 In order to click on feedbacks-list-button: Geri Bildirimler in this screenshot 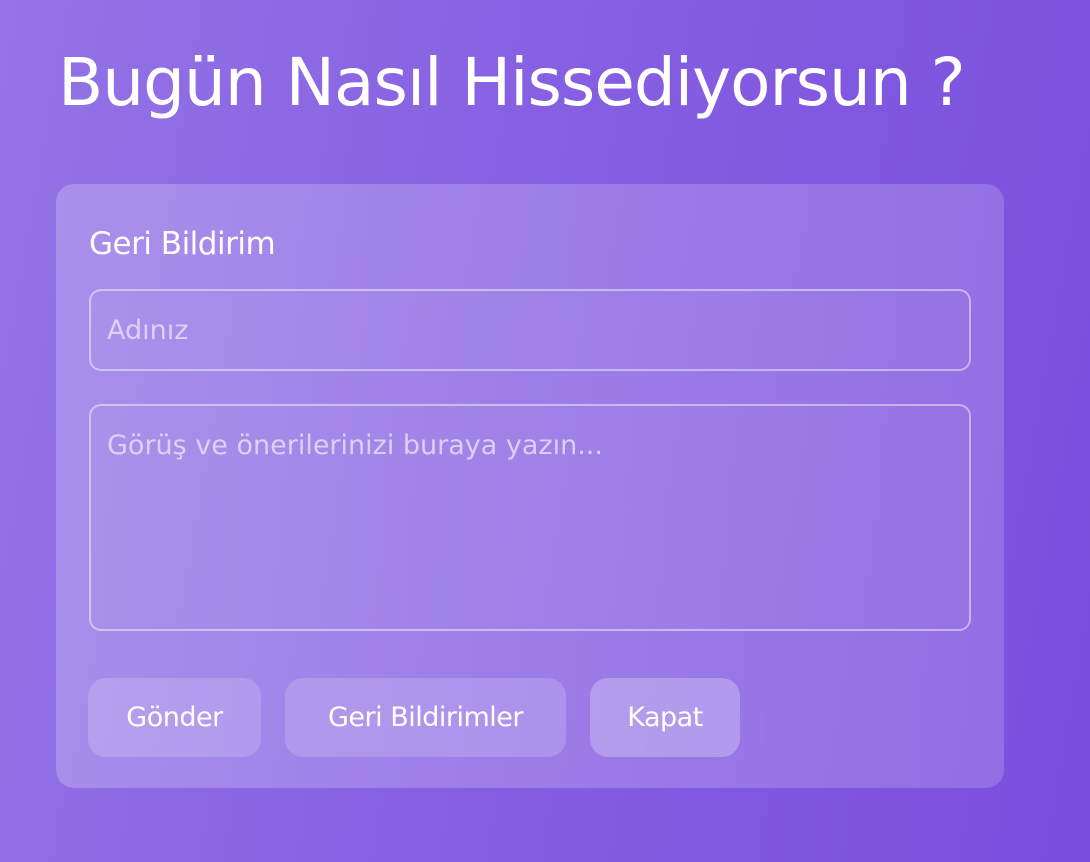, I will do `click(425, 717)`.